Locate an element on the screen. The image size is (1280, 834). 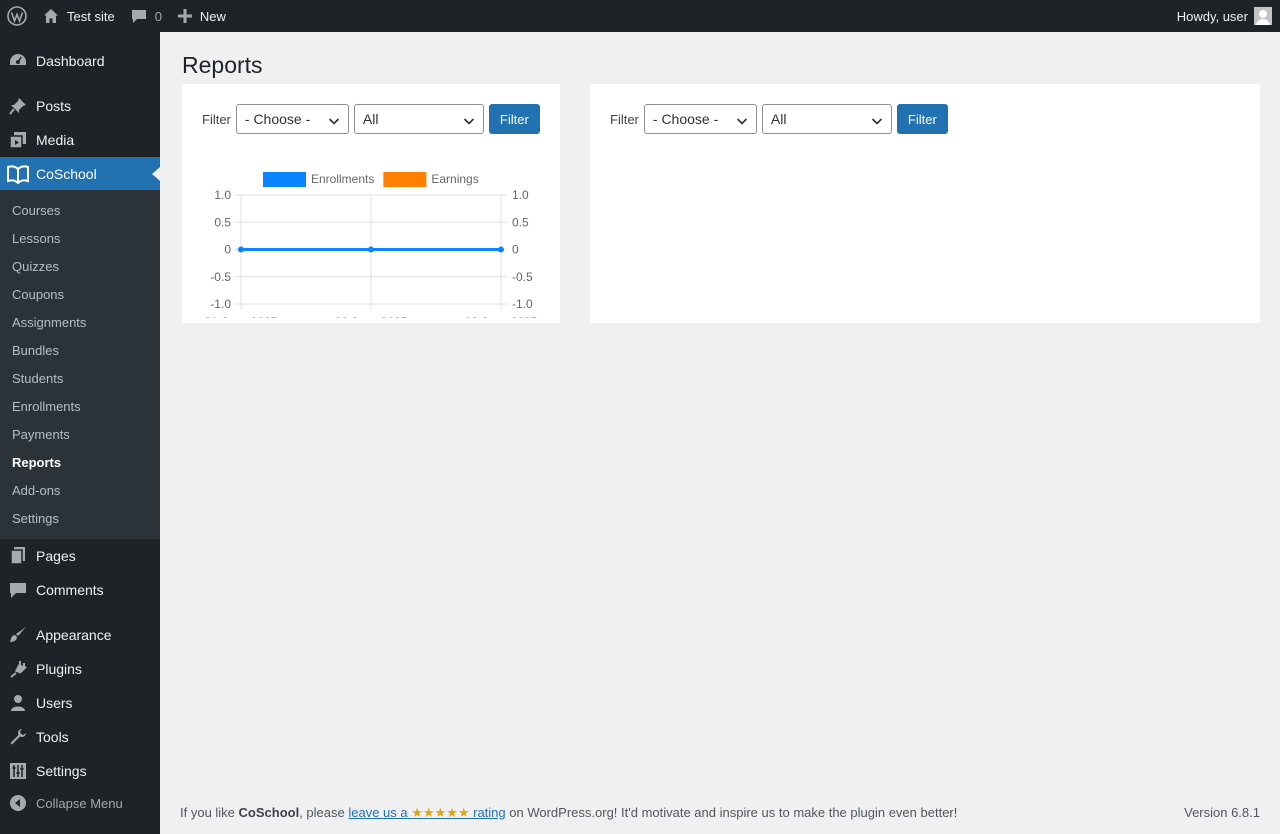
y-tick-label-left: 0.5 is located at coordinates (222, 222).